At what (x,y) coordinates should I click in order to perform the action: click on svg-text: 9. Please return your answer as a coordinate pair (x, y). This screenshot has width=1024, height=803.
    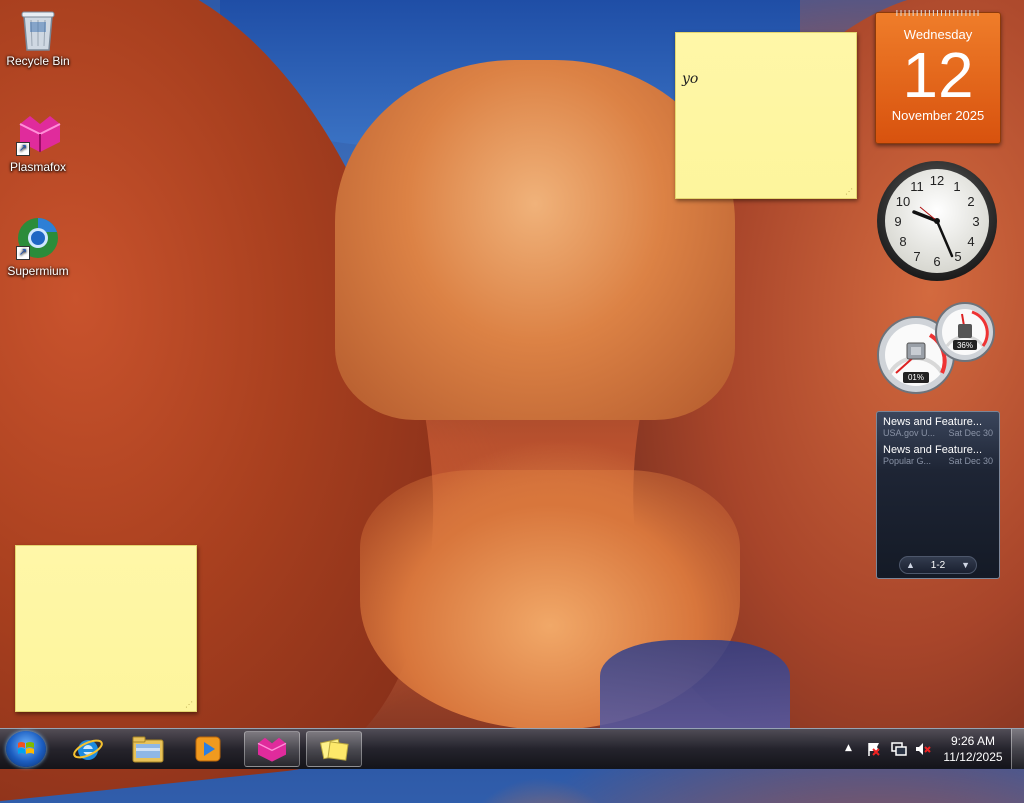
    Looking at the image, I should click on (897, 221).